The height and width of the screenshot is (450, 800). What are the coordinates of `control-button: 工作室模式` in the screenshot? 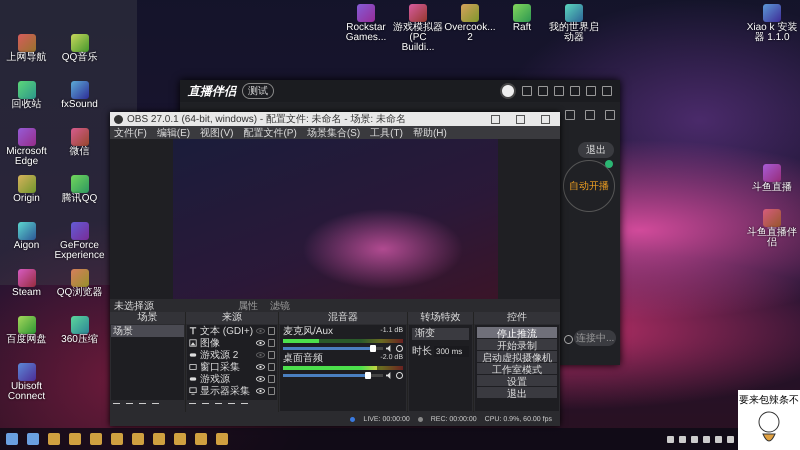 It's located at (517, 368).